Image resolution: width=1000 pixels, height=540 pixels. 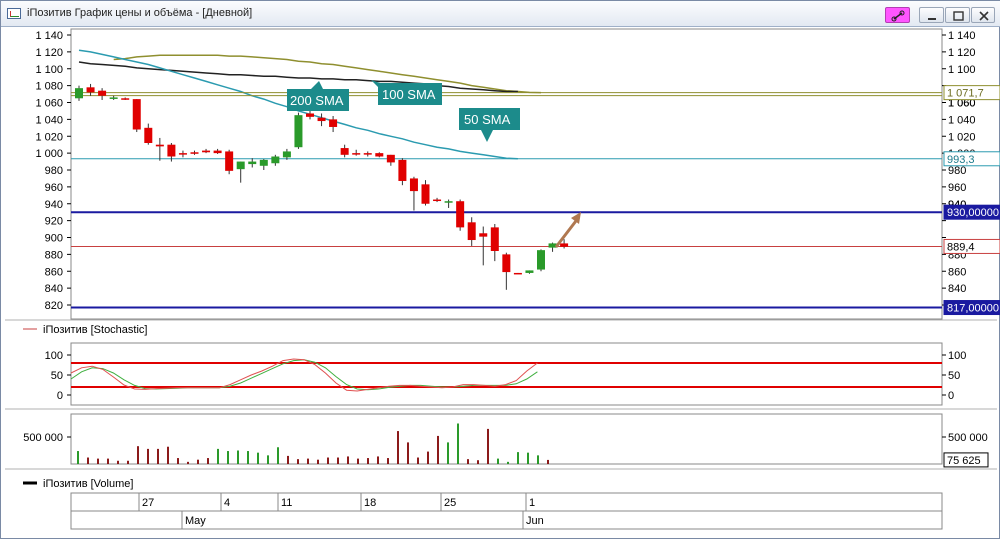 What do you see at coordinates (54, 272) in the screenshot?
I see `price-tick-label-left: 860` at bounding box center [54, 272].